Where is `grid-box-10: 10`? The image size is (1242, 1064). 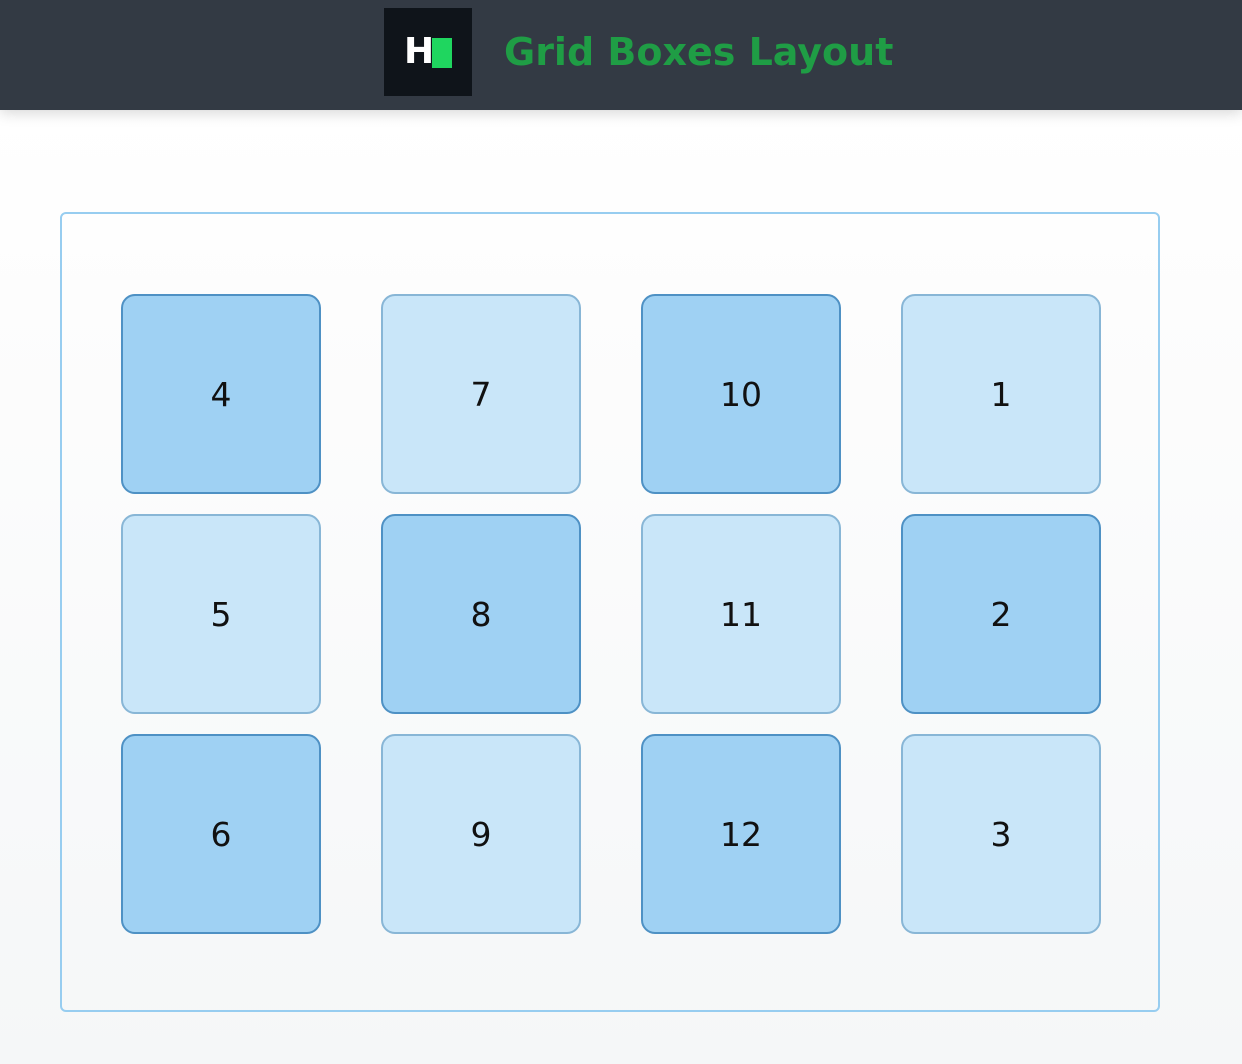 grid-box-10: 10 is located at coordinates (741, 394).